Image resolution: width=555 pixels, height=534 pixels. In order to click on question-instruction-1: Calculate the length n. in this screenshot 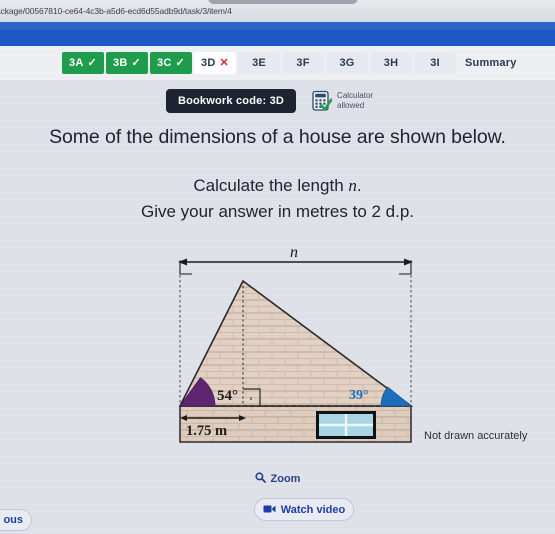, I will do `click(277, 186)`.